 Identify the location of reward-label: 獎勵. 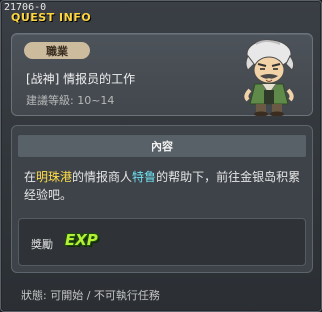
(42, 244).